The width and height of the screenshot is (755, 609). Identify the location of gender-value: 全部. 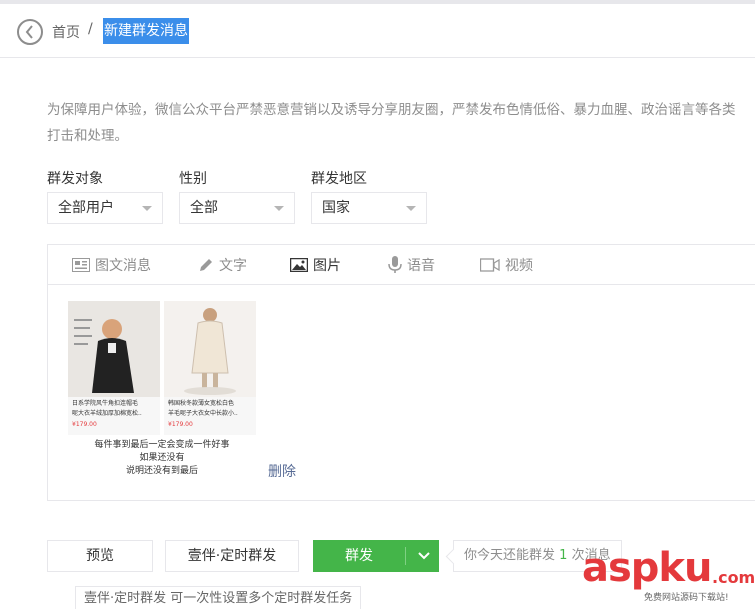
(204, 208).